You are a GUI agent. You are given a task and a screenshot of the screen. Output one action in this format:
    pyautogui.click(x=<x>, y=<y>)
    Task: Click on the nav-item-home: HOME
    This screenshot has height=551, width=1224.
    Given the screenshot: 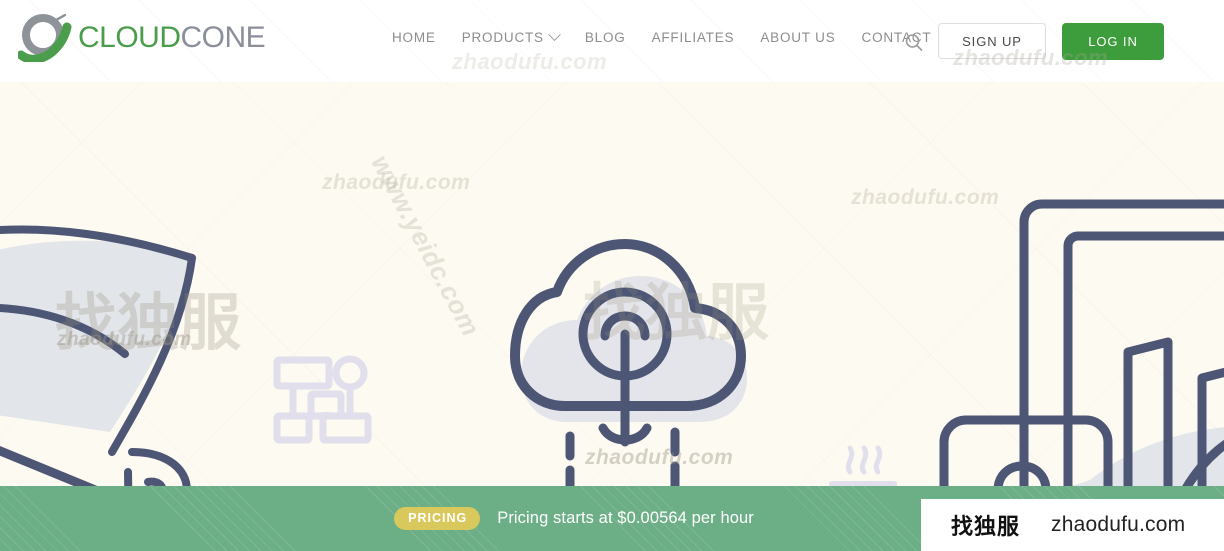 What is the action you would take?
    pyautogui.click(x=420, y=37)
    